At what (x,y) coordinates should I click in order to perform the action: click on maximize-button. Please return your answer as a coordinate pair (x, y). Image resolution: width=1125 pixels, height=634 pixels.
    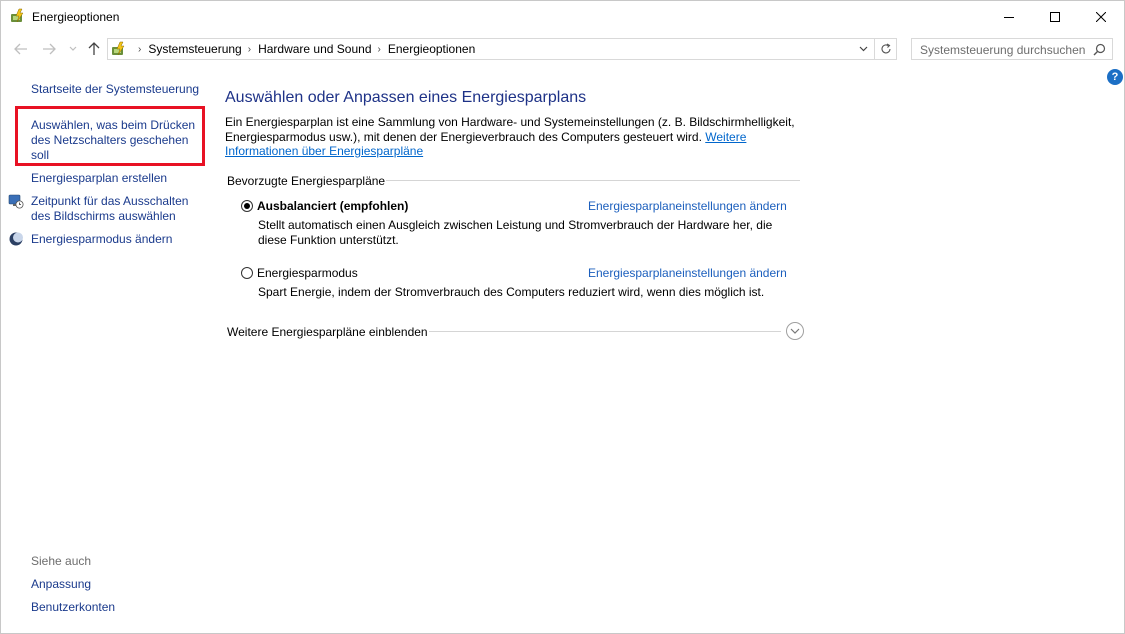
    Looking at the image, I should click on (1055, 16).